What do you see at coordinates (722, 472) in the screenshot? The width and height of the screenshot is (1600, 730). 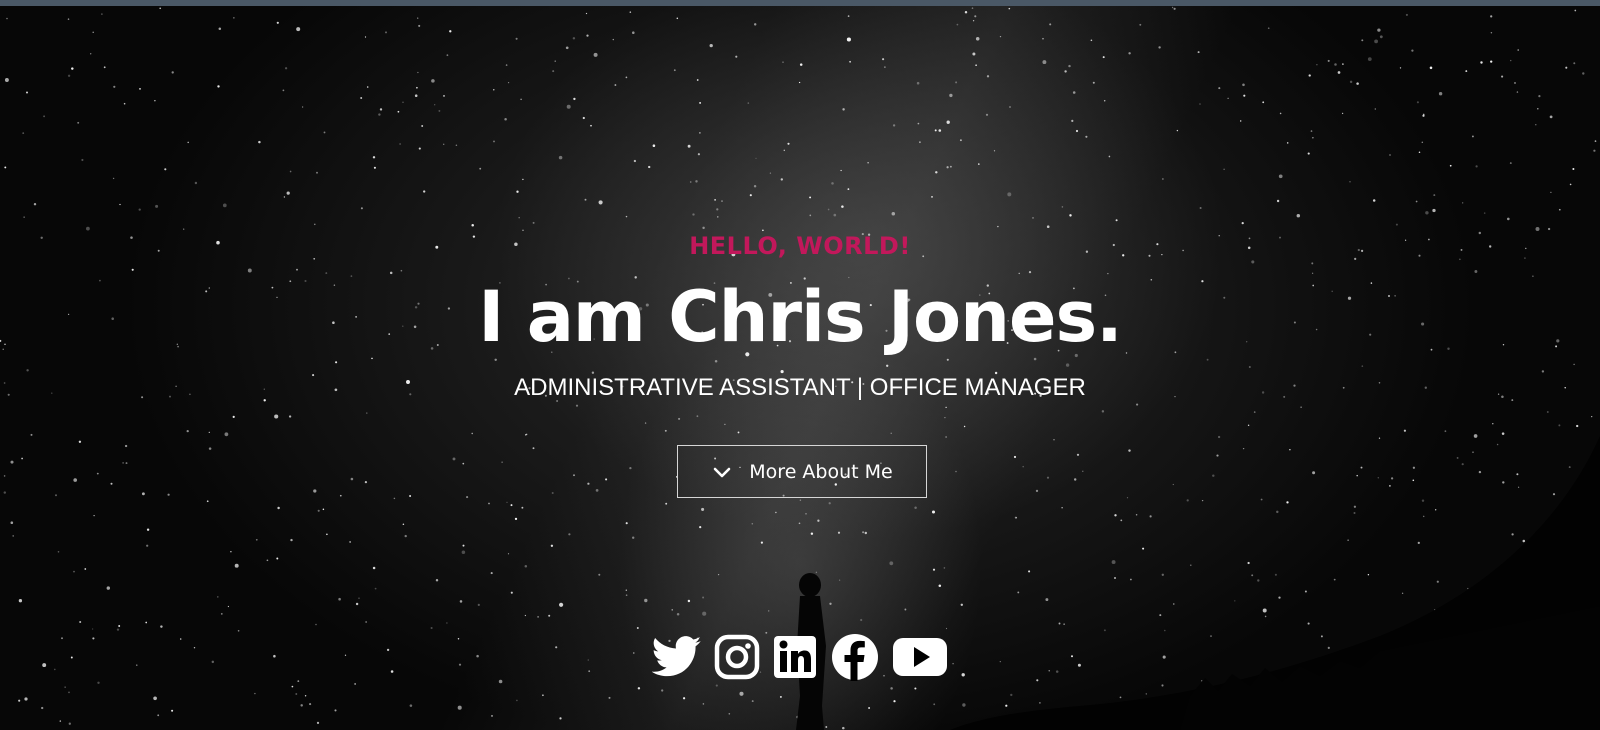 I see `chevron-down-icon` at bounding box center [722, 472].